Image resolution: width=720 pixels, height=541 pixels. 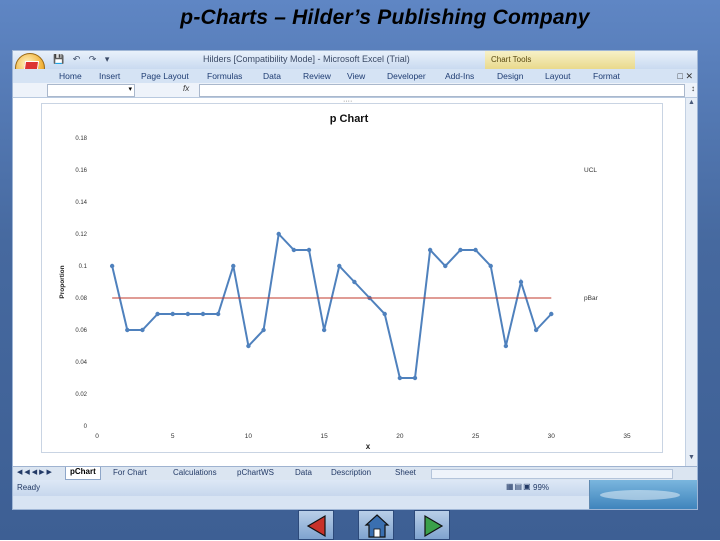 I want to click on customize-qat-icon: ▾, so click(x=107, y=59).